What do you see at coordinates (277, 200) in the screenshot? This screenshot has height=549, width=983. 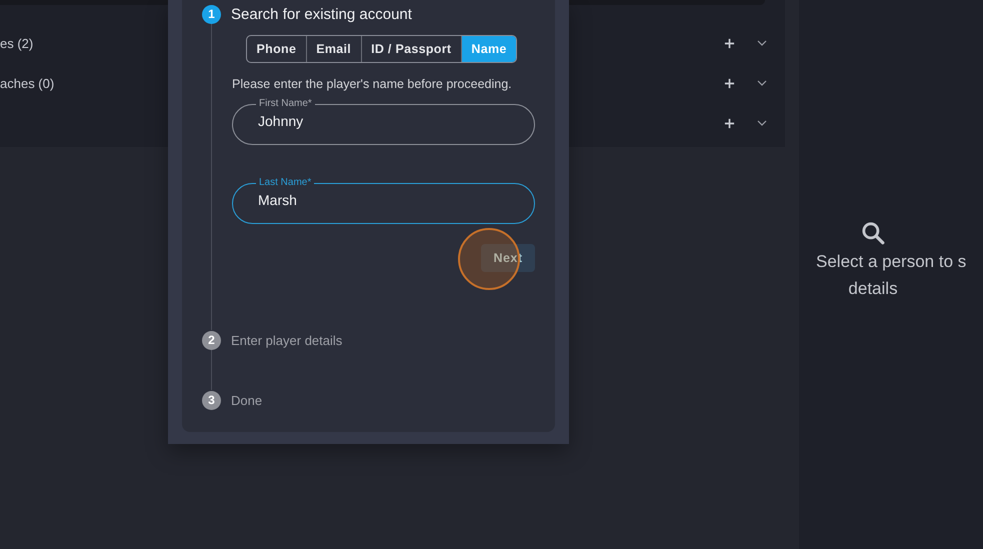 I see `field-value: Marsh` at bounding box center [277, 200].